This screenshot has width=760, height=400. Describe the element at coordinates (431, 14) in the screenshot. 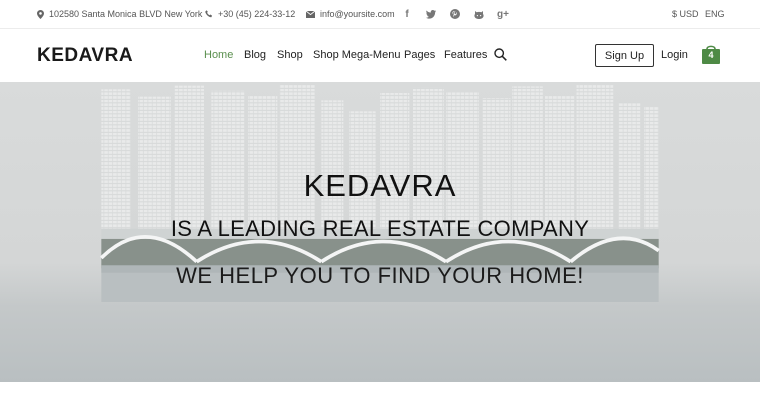

I see `twitter-icon` at that location.